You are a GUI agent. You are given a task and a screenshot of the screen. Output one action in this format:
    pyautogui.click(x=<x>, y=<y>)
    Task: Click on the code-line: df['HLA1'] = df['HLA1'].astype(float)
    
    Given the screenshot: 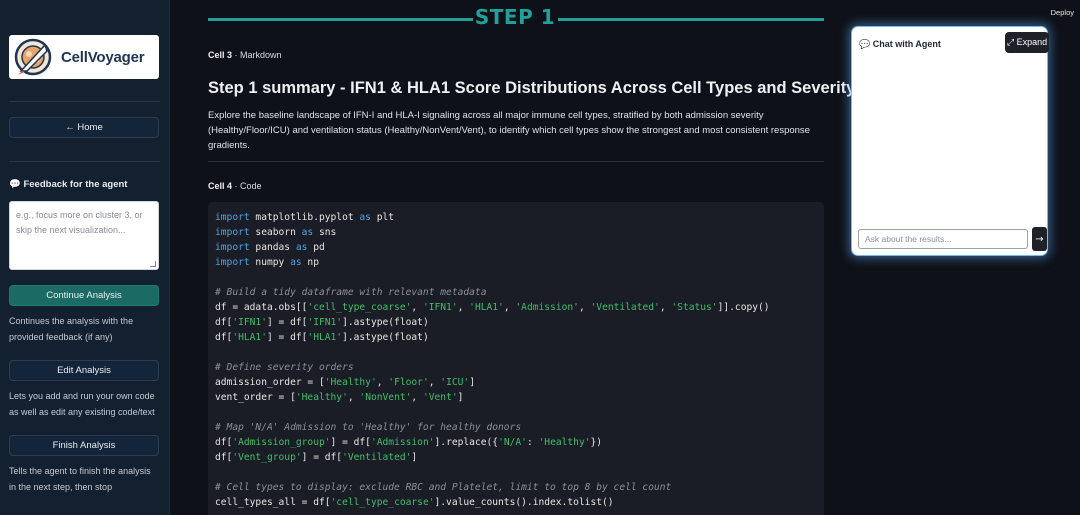 What is the action you would take?
    pyautogui.click(x=516, y=337)
    